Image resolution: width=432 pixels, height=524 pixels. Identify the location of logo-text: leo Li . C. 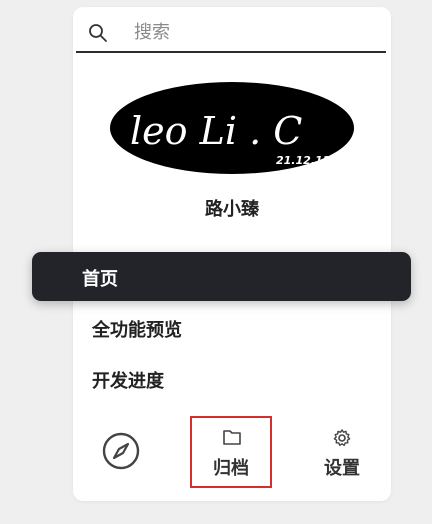
(216, 131).